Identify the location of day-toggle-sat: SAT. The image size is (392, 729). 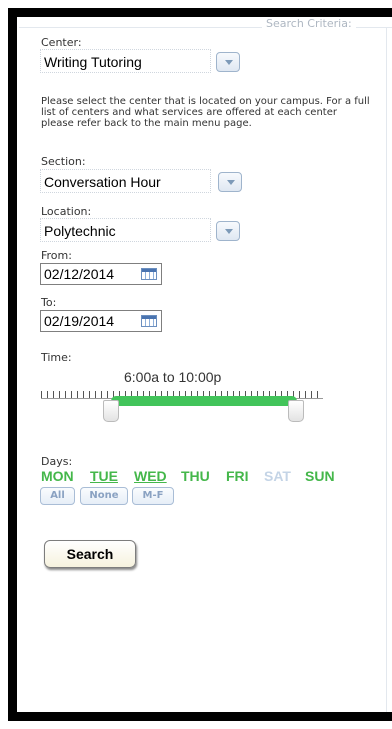
(277, 476).